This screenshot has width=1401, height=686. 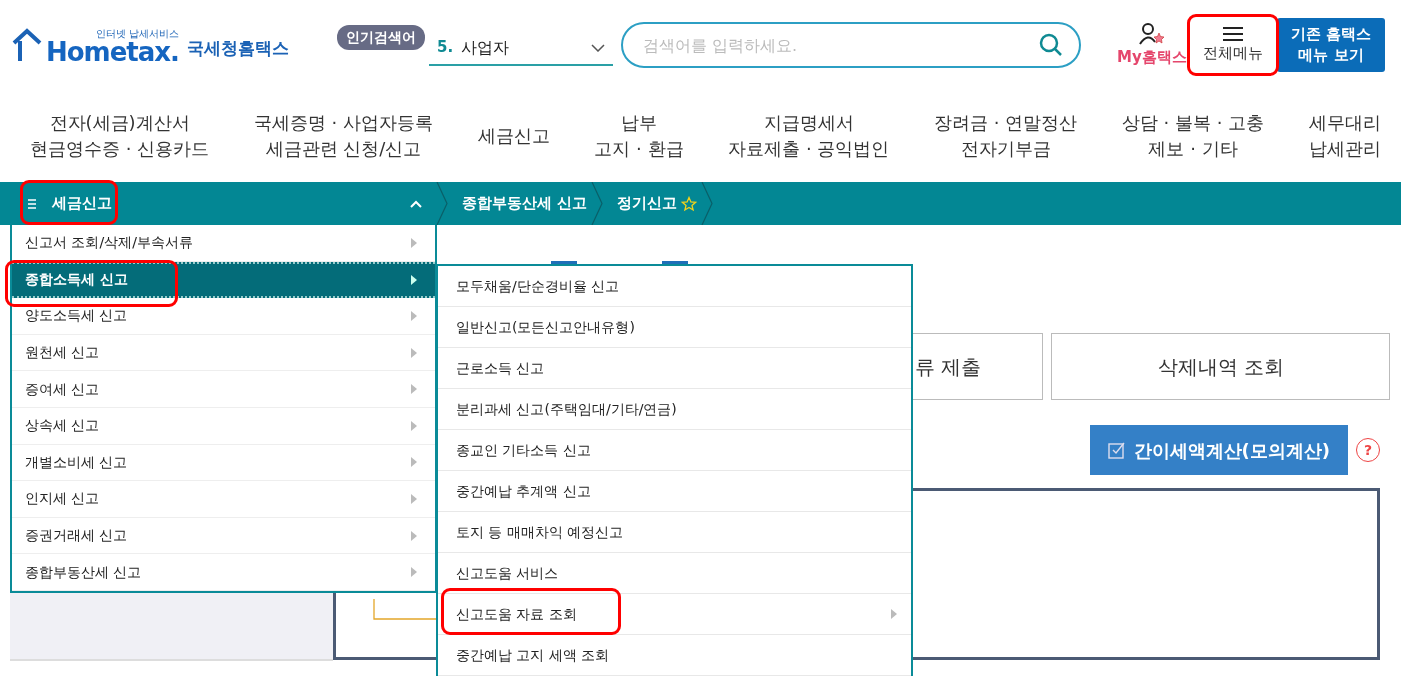 What do you see at coordinates (1220, 366) in the screenshot?
I see `tab-button: 삭제내역 조회` at bounding box center [1220, 366].